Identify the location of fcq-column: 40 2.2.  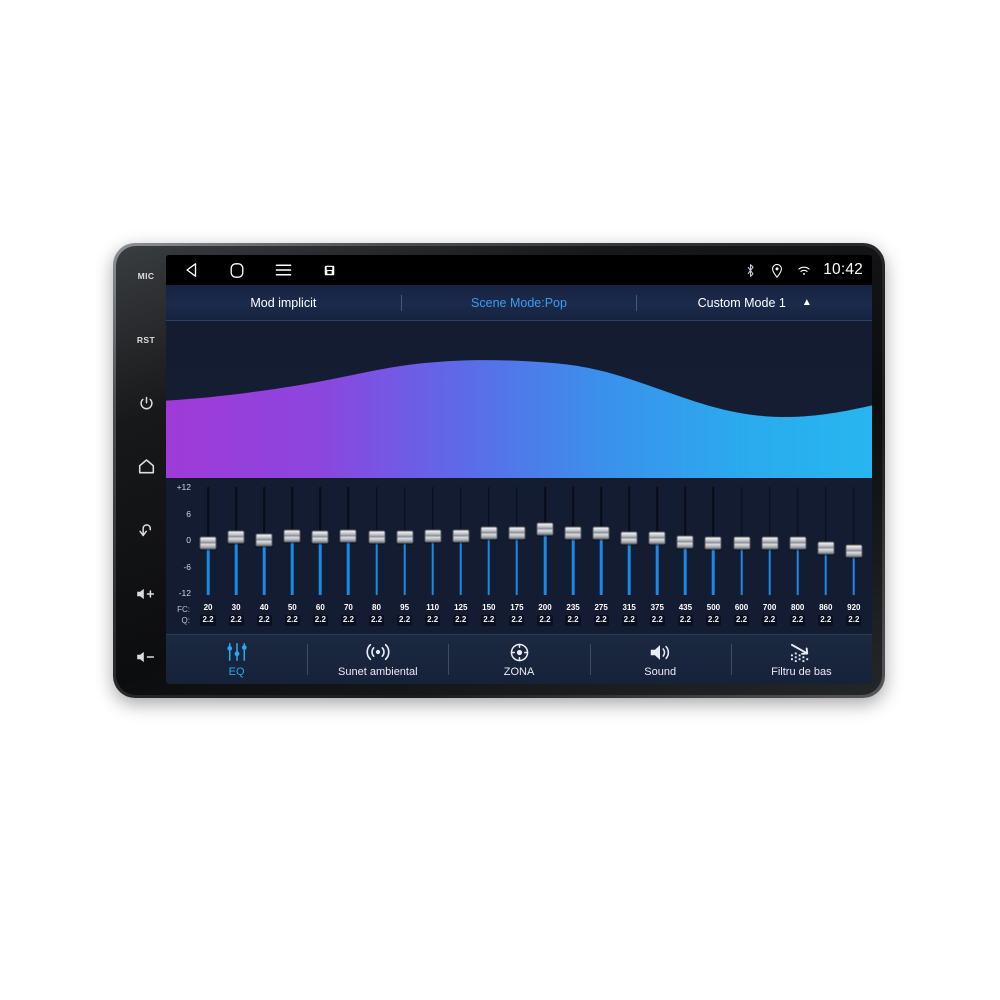
(264, 615).